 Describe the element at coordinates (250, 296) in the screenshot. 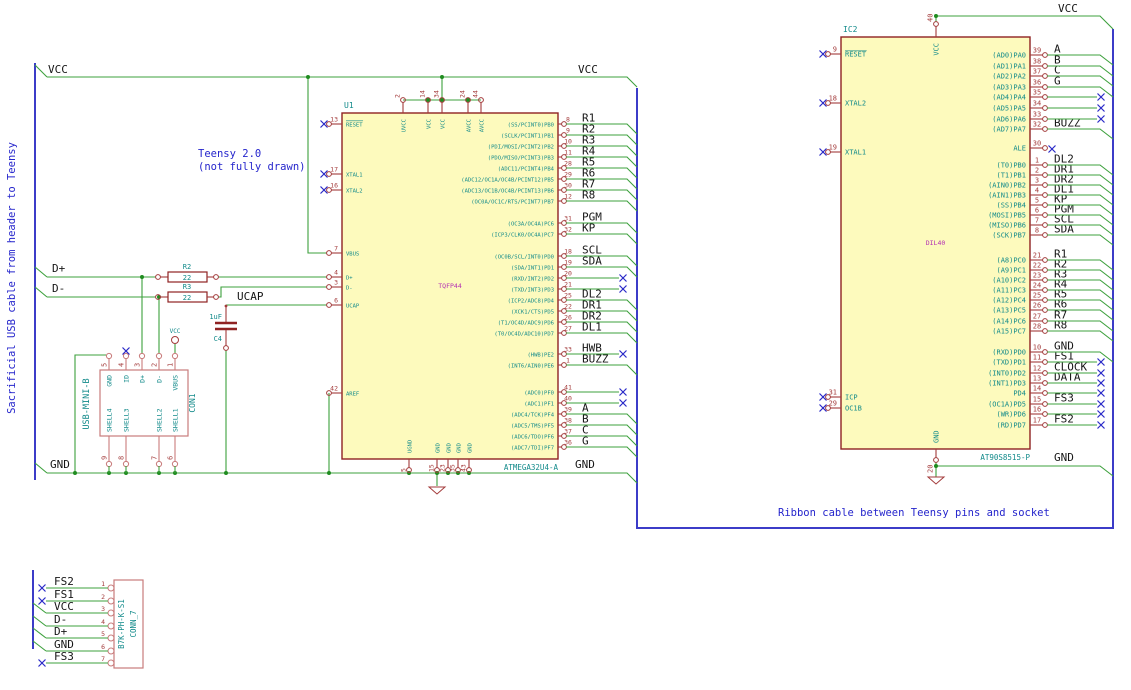

I see `net-label: UCAP` at that location.